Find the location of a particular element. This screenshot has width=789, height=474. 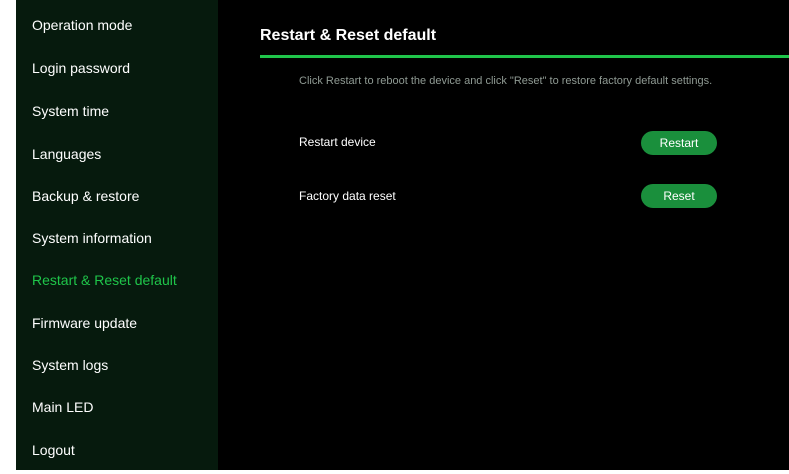

sidebar-item-languages: Languages is located at coordinates (66, 154).